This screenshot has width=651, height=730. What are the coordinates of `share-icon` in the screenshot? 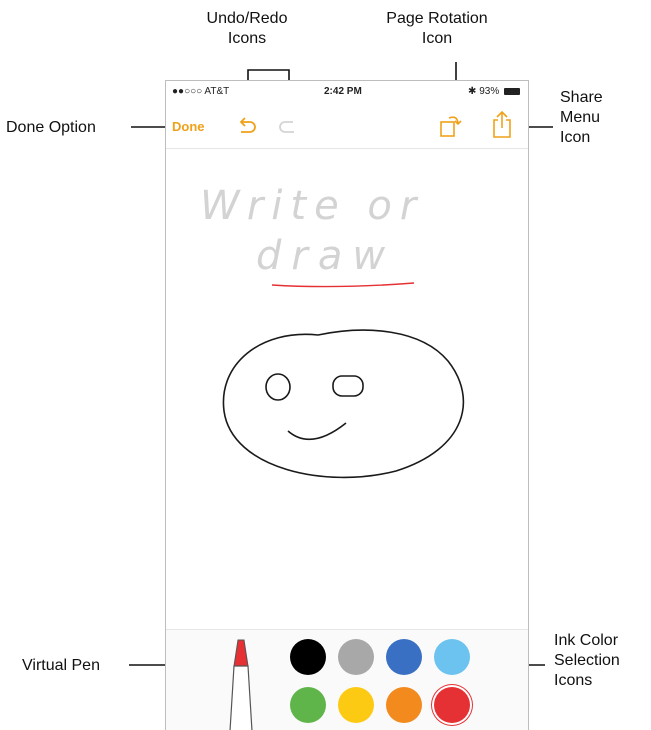 It's located at (502, 126).